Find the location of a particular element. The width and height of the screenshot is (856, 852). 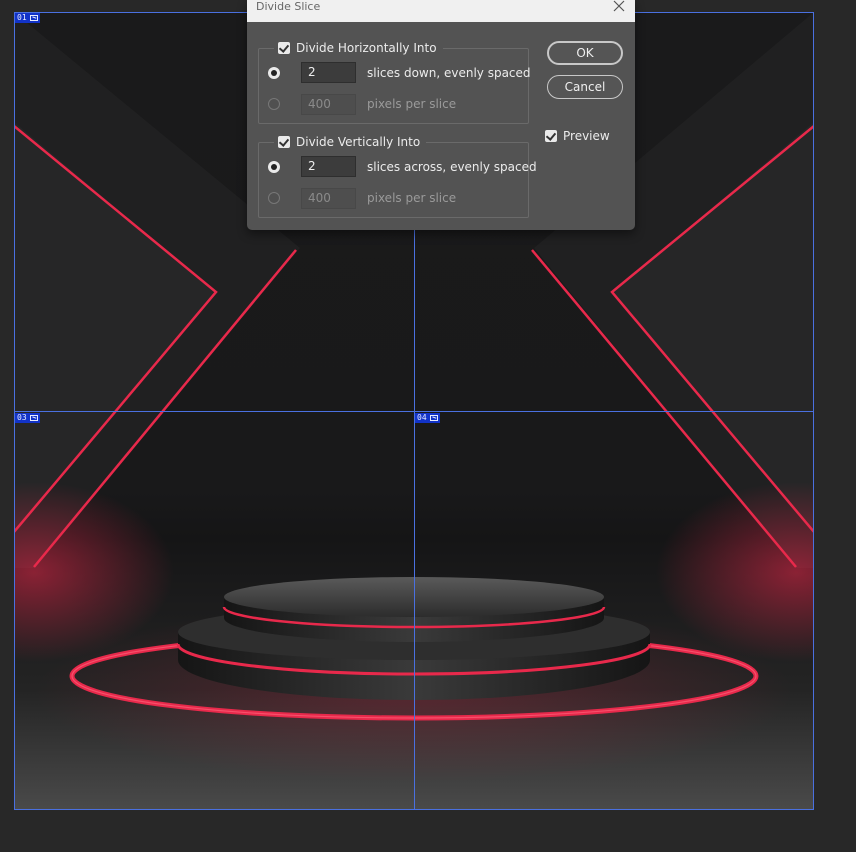

slice-badge-04: 04 is located at coordinates (427, 418).